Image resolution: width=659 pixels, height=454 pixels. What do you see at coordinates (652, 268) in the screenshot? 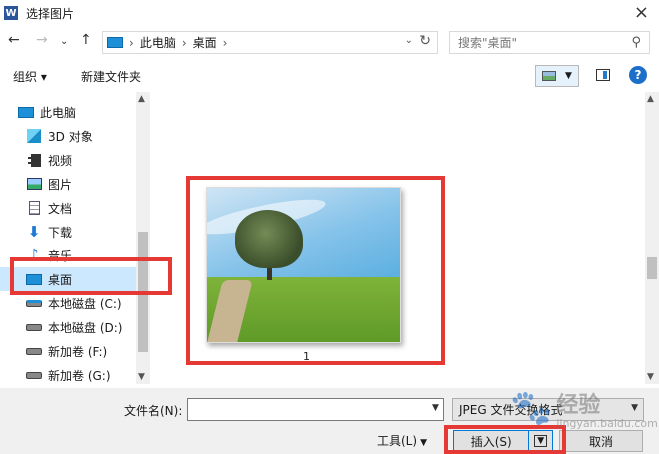
I see `scroll-thumb` at bounding box center [652, 268].